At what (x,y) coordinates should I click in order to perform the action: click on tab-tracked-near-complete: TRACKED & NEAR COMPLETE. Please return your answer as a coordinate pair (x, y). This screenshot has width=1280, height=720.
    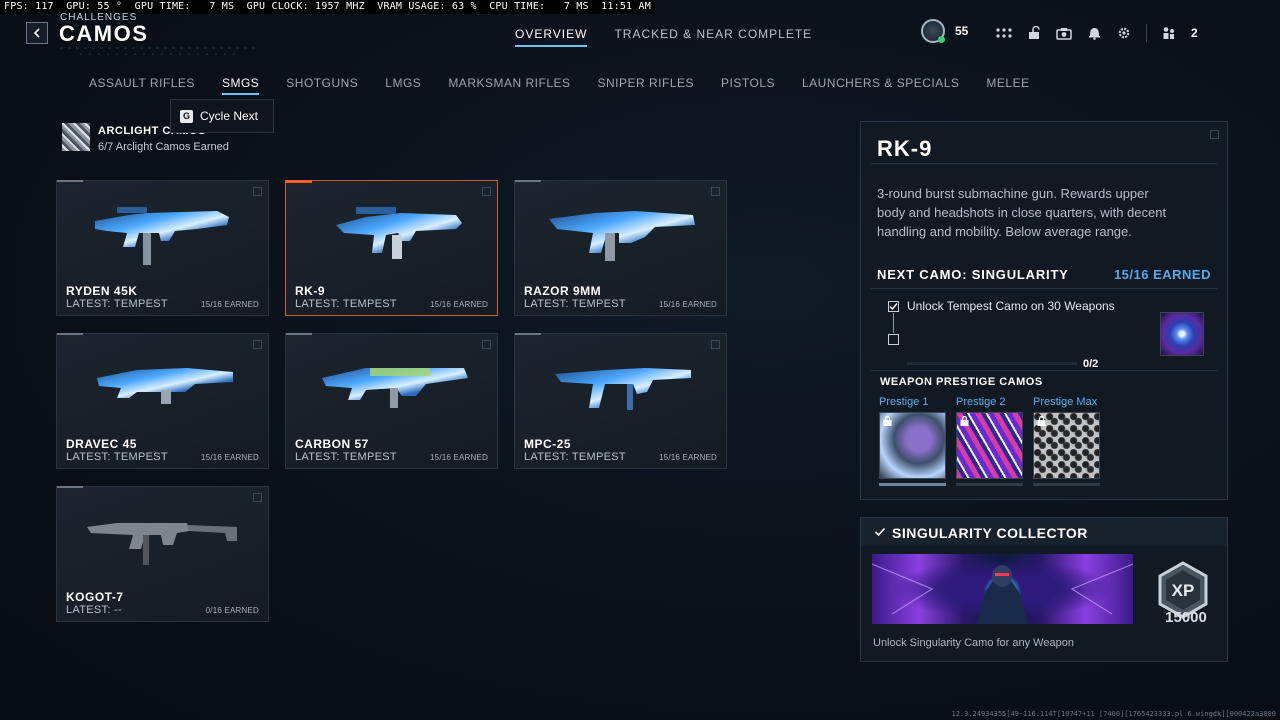
    Looking at the image, I should click on (713, 37).